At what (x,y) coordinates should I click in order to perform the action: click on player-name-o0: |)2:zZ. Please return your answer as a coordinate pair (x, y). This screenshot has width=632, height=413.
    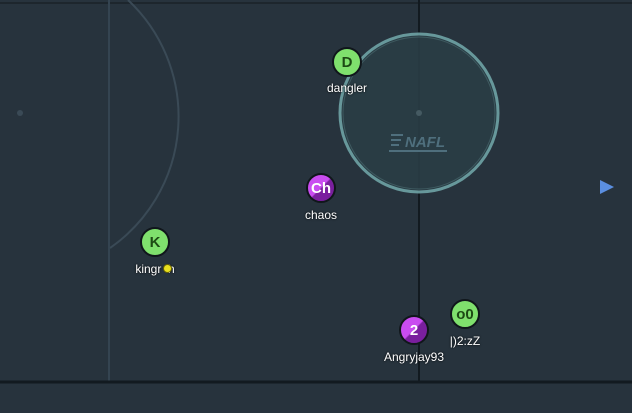
    Looking at the image, I should click on (465, 341).